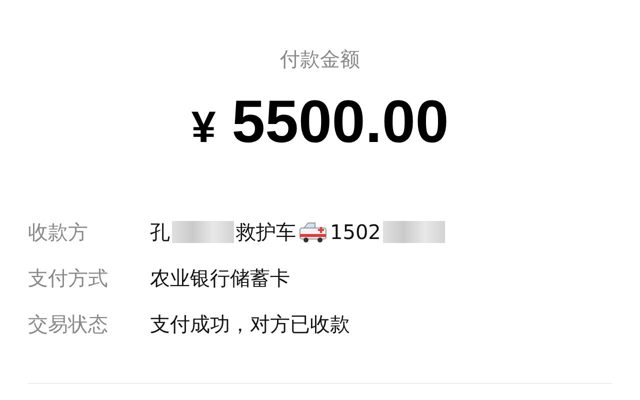  Describe the element at coordinates (320, 59) in the screenshot. I see `payment-amount-title: 付款金额` at that location.